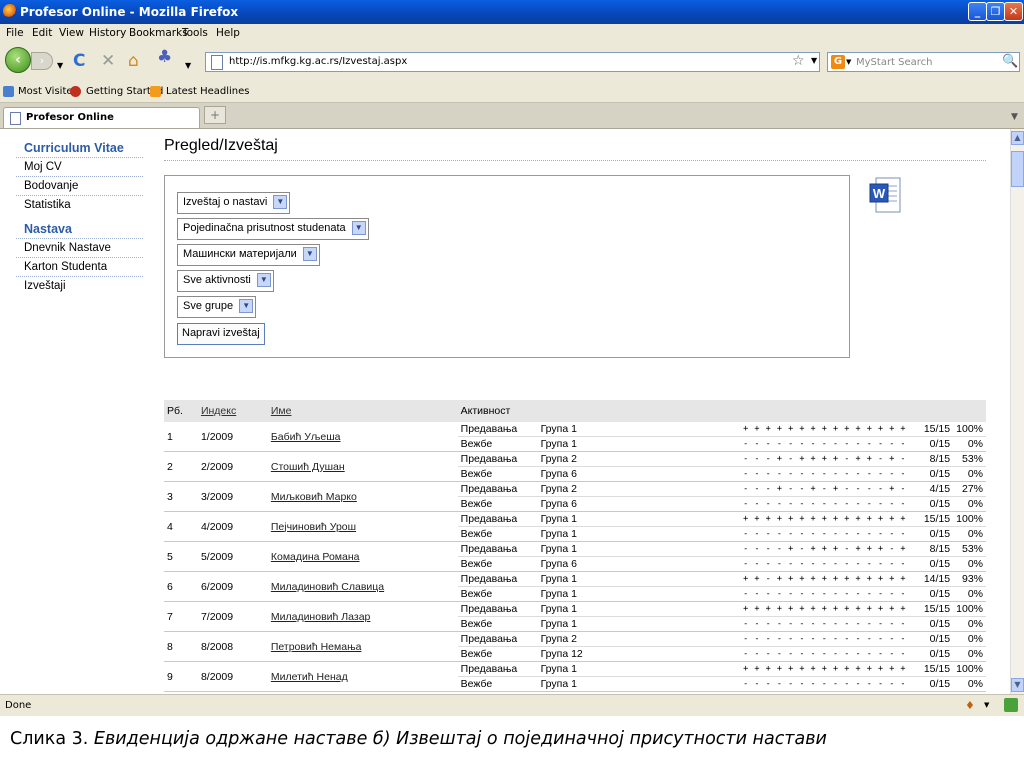 This screenshot has width=1024, height=768. Describe the element at coordinates (195, 33) in the screenshot. I see `menu-tools: Tools` at that location.